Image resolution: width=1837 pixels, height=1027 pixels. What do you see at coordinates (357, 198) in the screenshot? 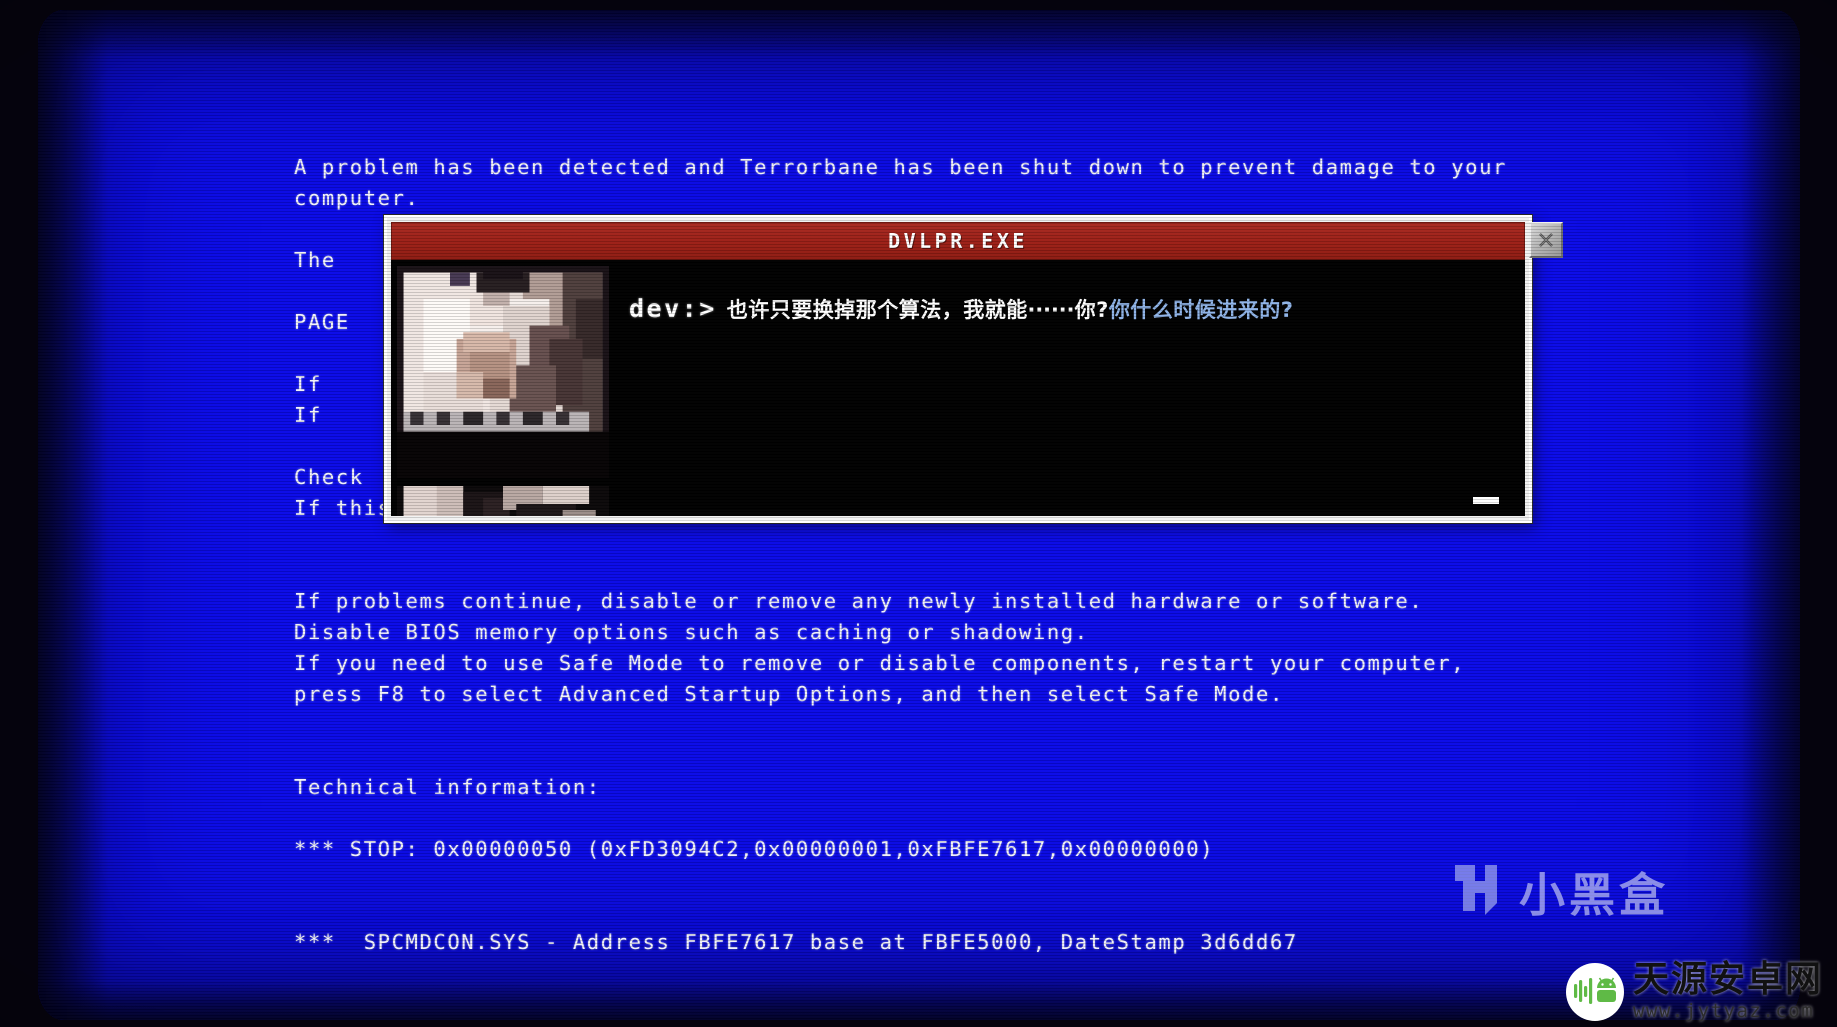
I see `bsod-line: computer.` at bounding box center [357, 198].